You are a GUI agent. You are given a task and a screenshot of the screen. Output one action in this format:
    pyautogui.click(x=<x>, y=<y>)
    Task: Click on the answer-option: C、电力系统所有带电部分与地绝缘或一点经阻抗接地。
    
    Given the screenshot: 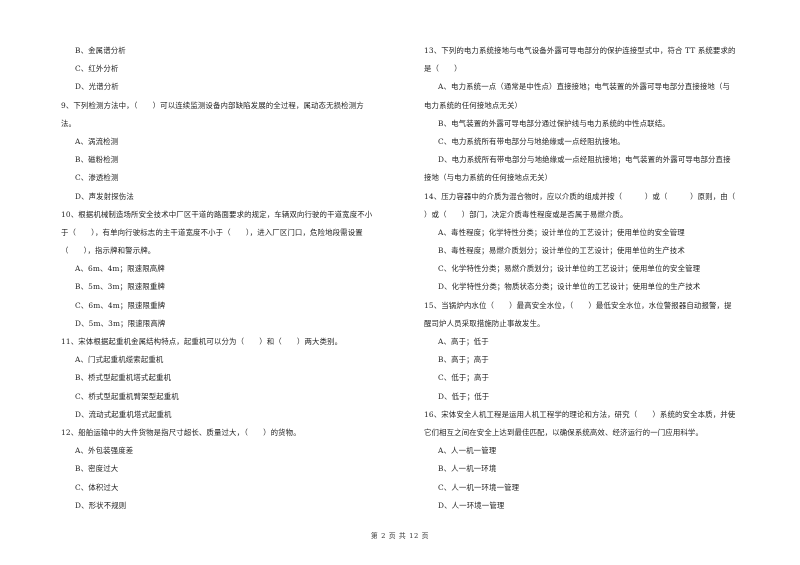 What is the action you would take?
    pyautogui.click(x=531, y=141)
    